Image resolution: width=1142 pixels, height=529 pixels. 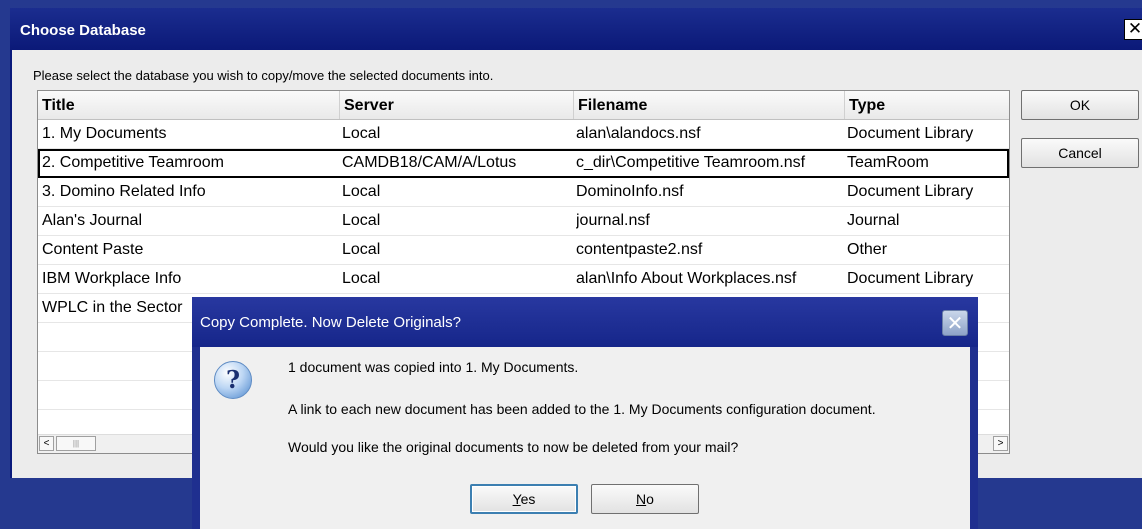 I want to click on yes-button: Yes, so click(x=524, y=499).